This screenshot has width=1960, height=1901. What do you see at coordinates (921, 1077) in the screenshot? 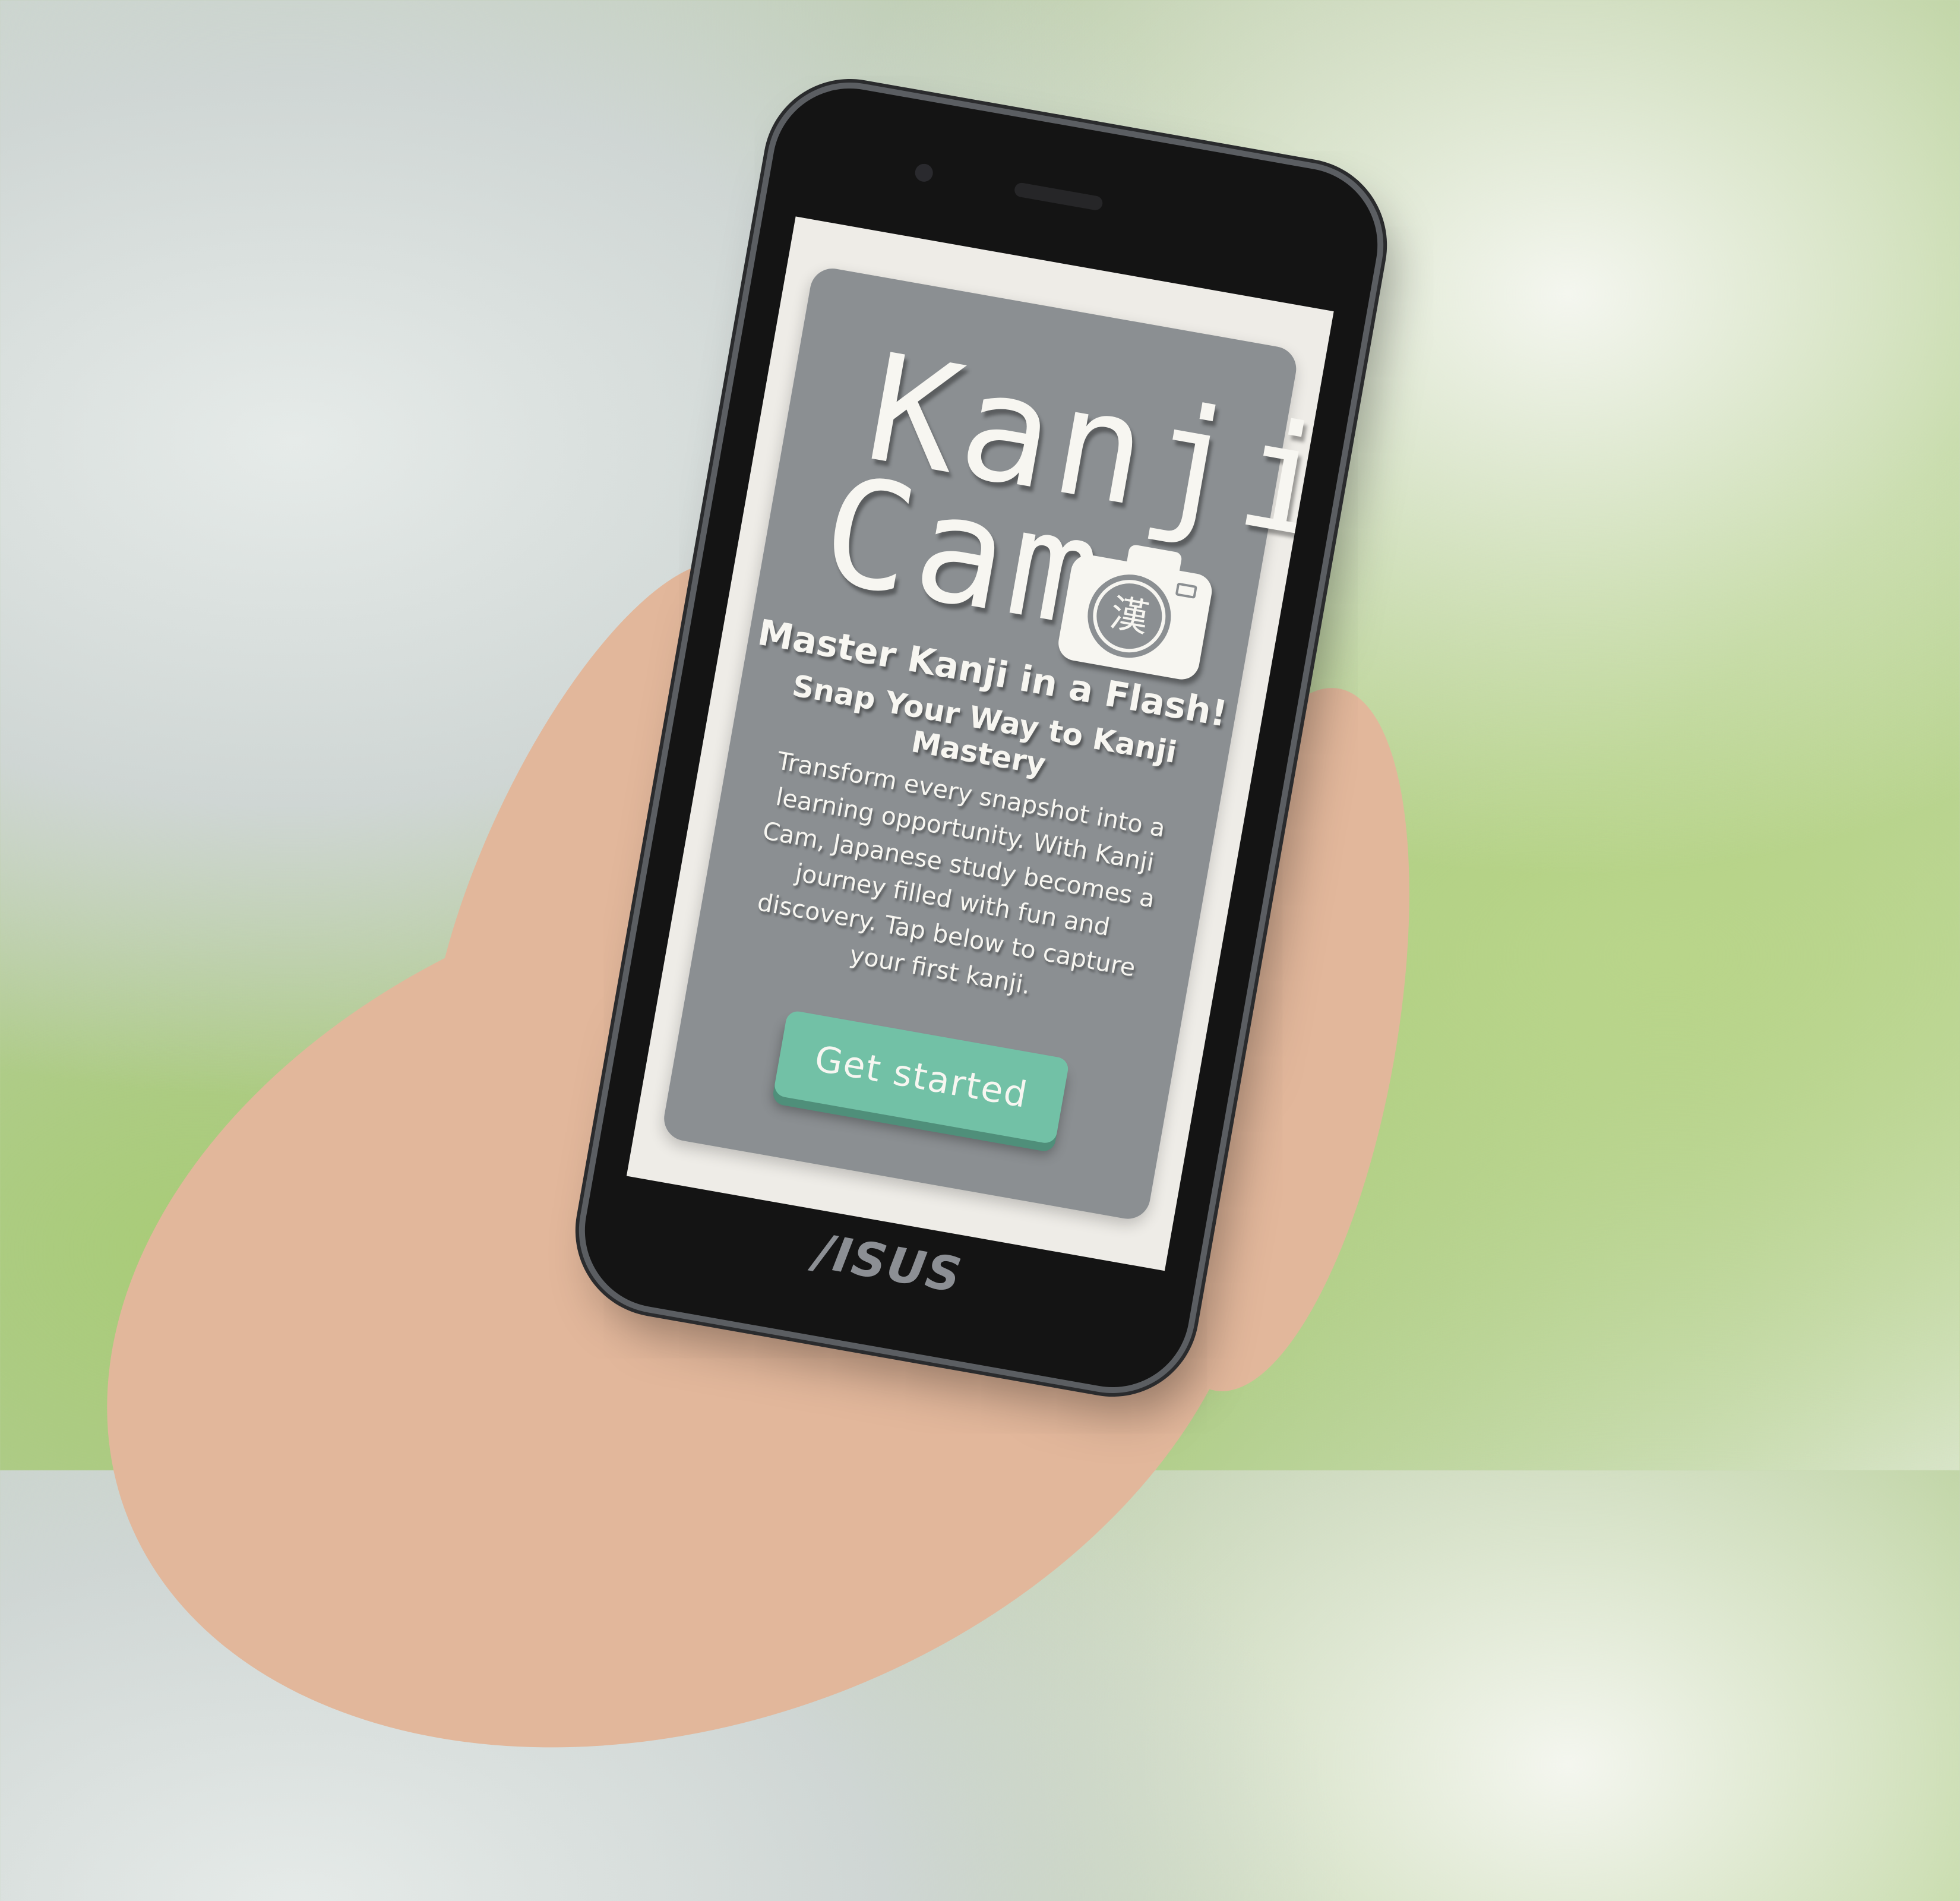
I see `get-started-button: Get started` at bounding box center [921, 1077].